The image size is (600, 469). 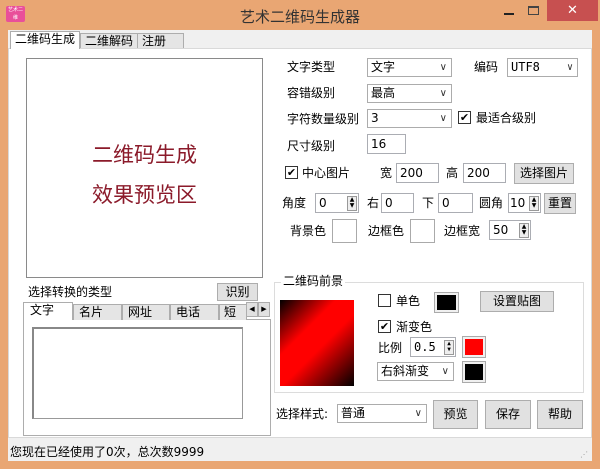 I want to click on convert-text-input, so click(x=137, y=373).